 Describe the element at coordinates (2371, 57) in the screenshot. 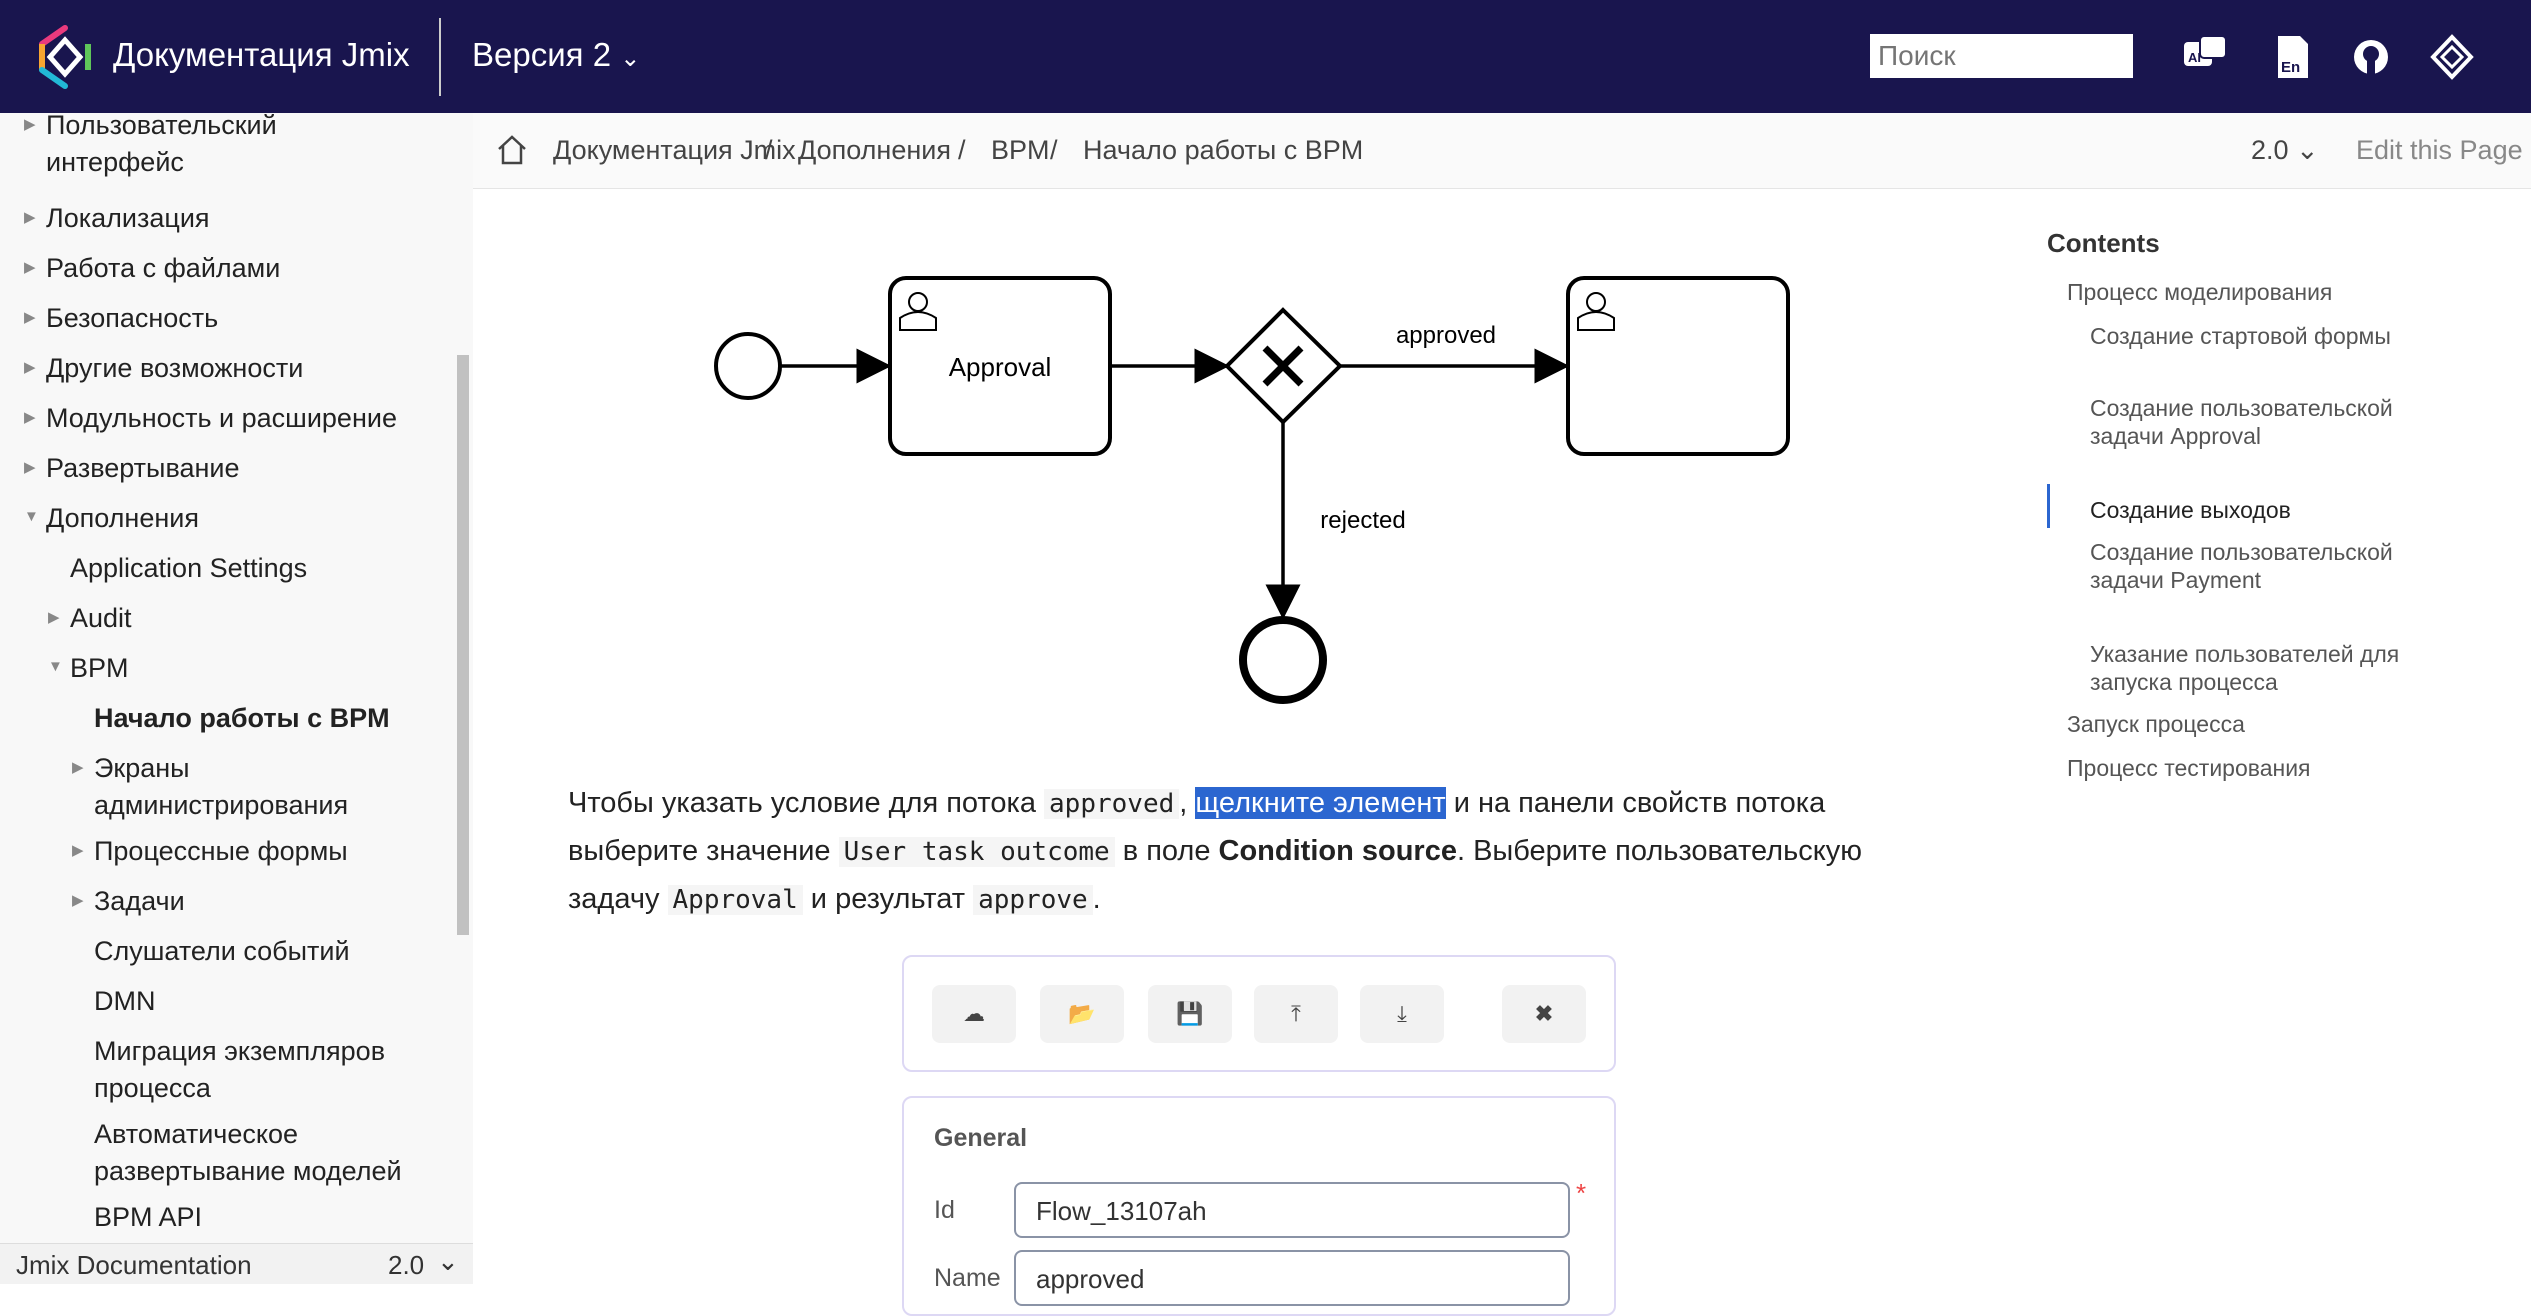

I see `github-icon` at that location.